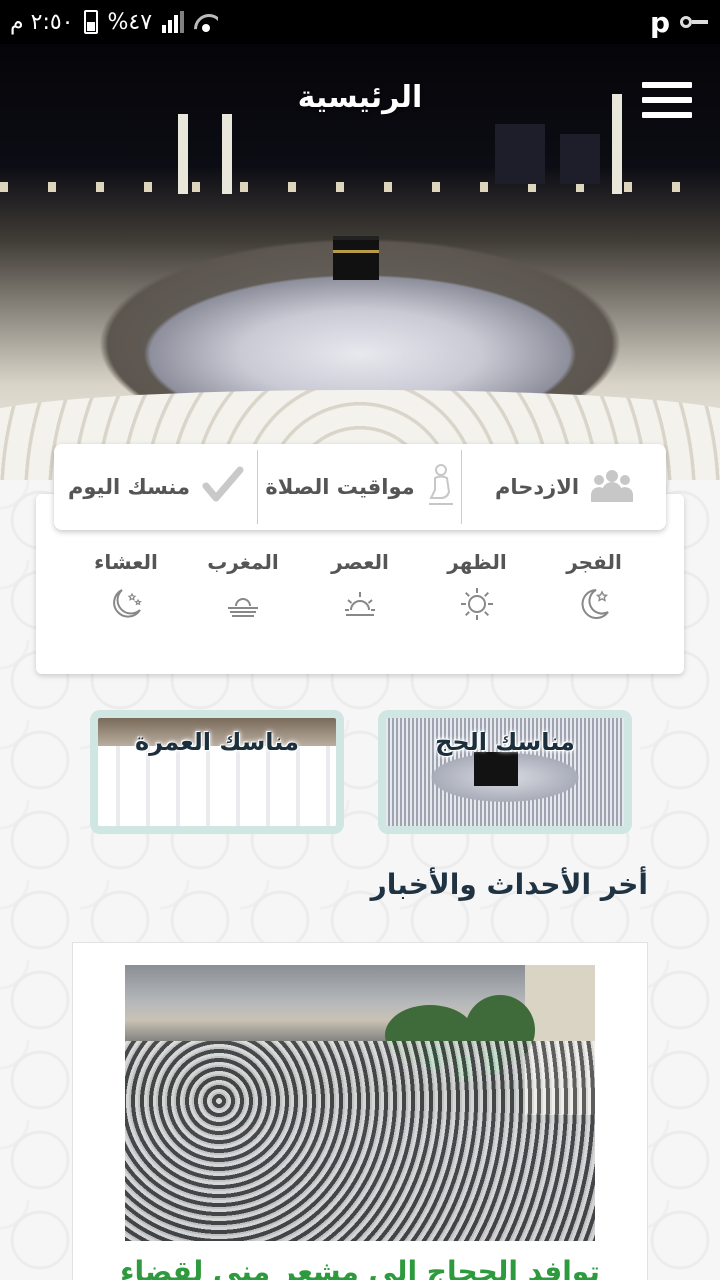 The height and width of the screenshot is (1280, 720). What do you see at coordinates (441, 487) in the screenshot?
I see `praying-person-icon` at bounding box center [441, 487].